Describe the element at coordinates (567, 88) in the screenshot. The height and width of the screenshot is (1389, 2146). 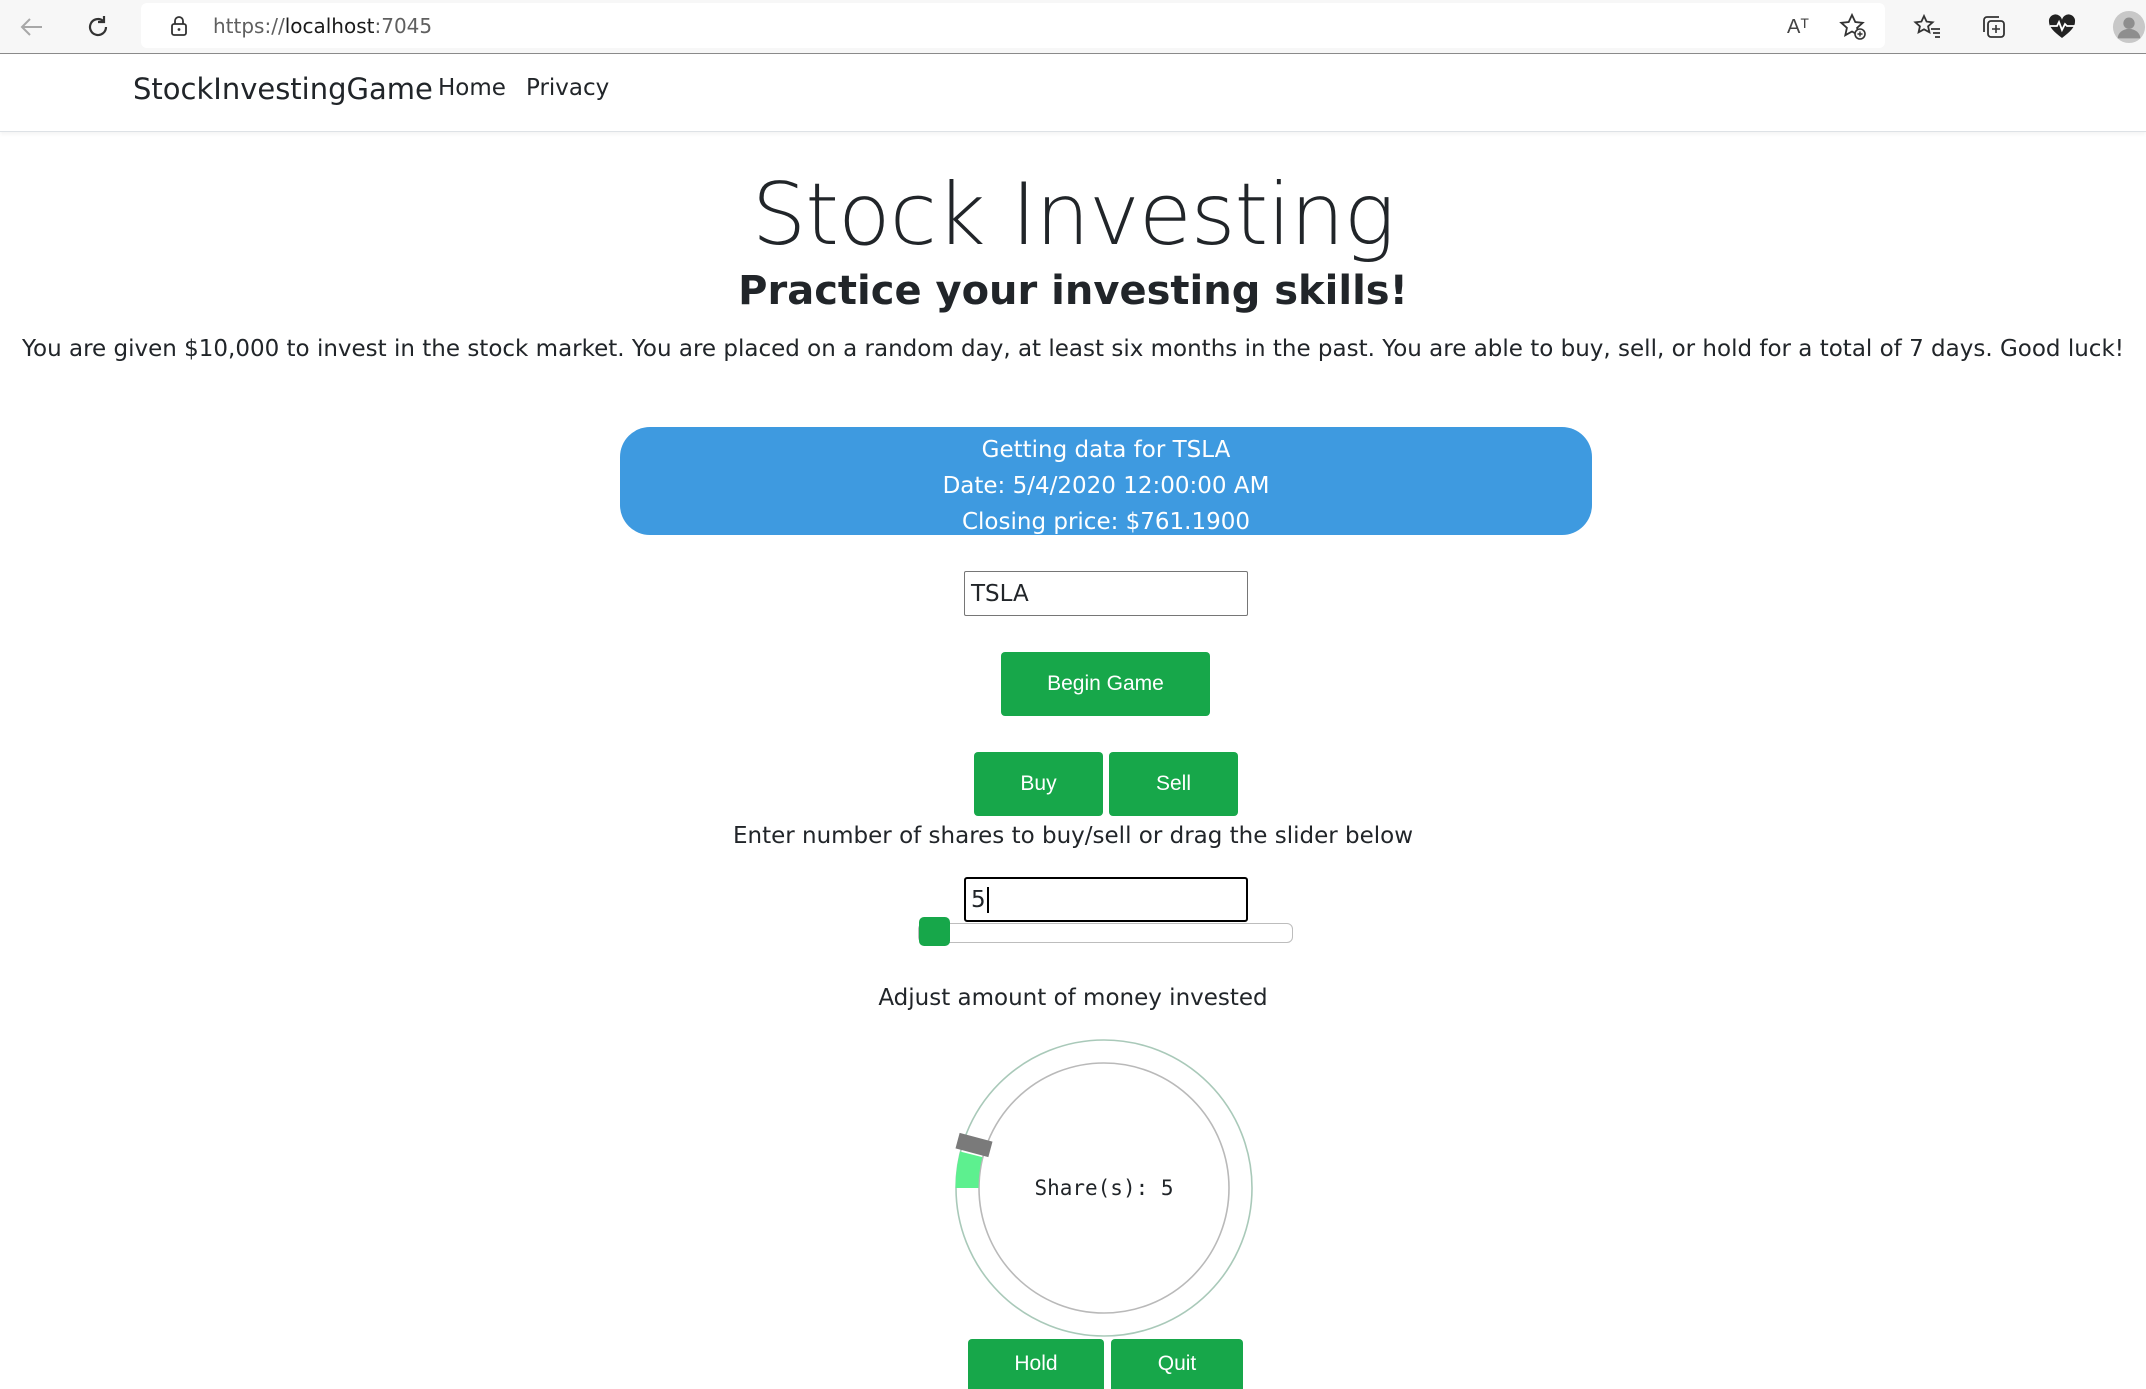
I see `nav-link-privacy: Privacy` at that location.